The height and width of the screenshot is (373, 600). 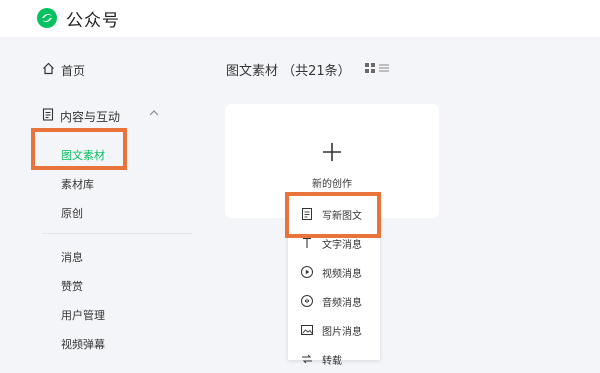 What do you see at coordinates (48, 116) in the screenshot?
I see `document-icon` at bounding box center [48, 116].